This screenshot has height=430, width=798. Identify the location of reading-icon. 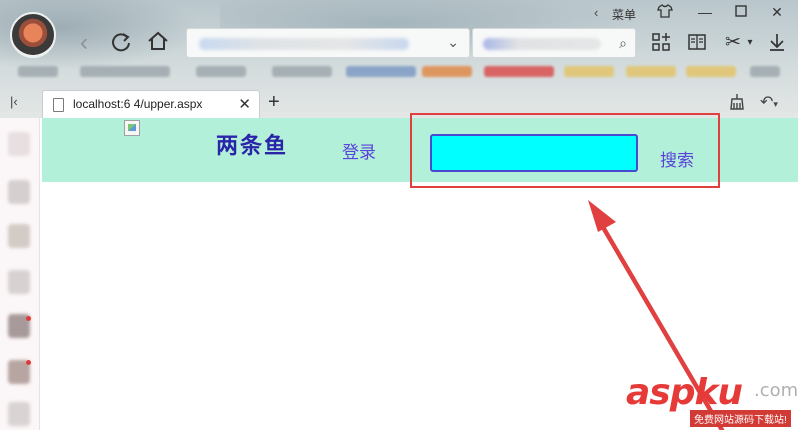
(697, 43).